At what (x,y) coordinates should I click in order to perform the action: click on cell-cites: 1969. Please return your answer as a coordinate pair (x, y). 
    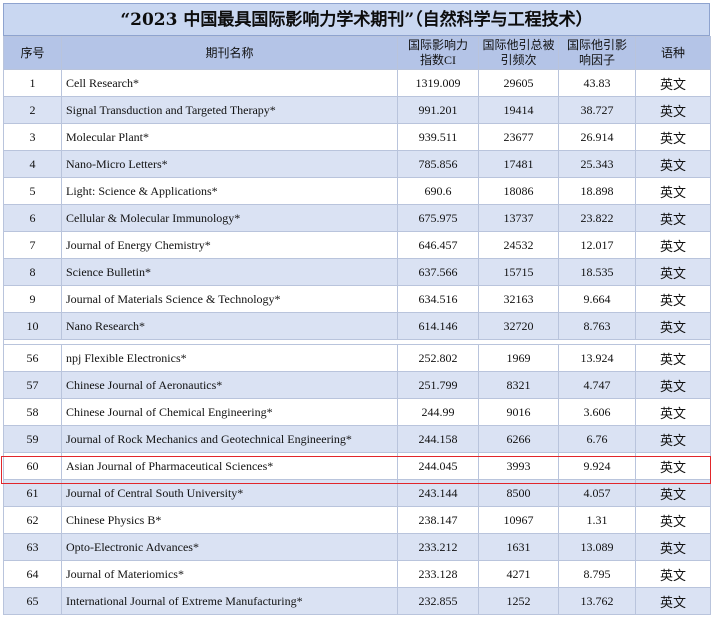
    Looking at the image, I should click on (518, 358).